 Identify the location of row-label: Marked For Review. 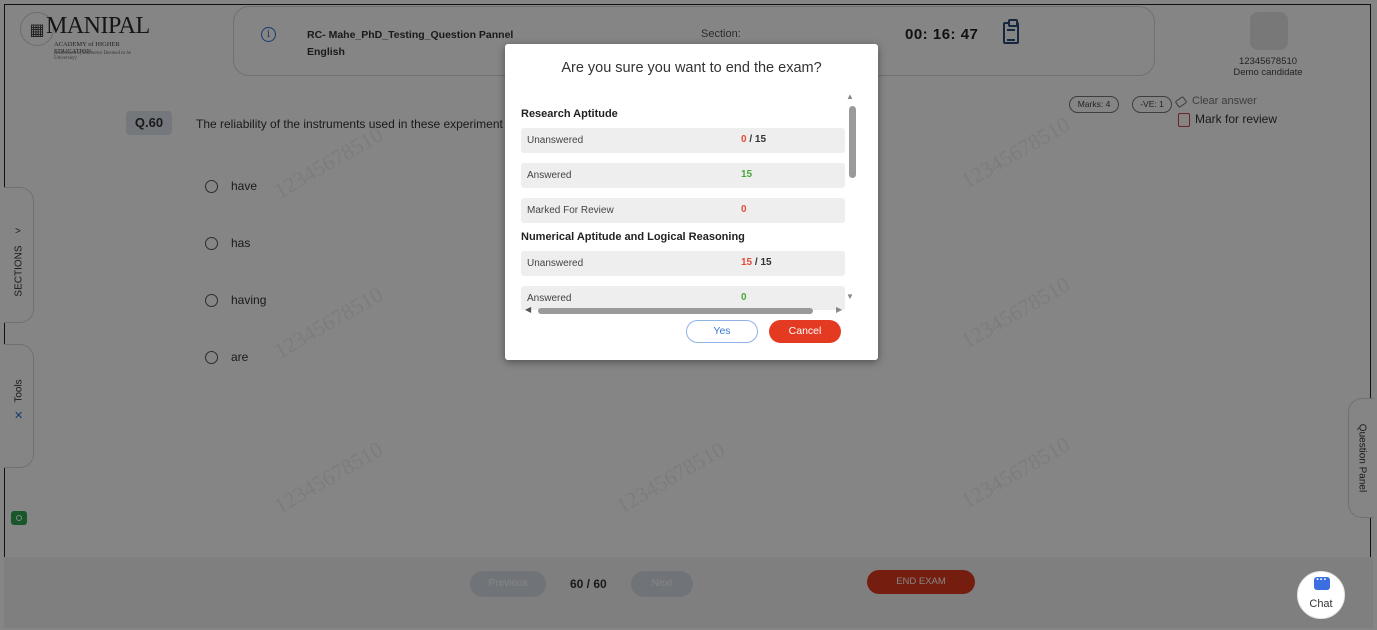
(570, 210).